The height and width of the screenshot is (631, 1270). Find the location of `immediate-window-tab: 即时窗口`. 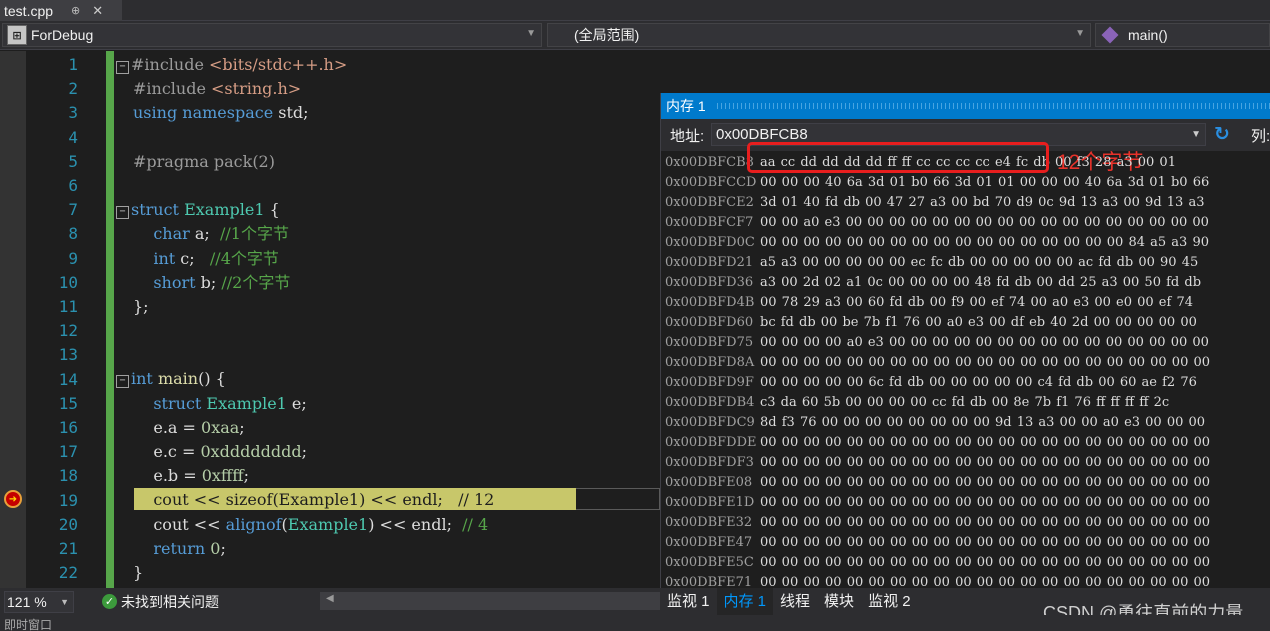

immediate-window-tab: 即时窗口 is located at coordinates (28, 624).